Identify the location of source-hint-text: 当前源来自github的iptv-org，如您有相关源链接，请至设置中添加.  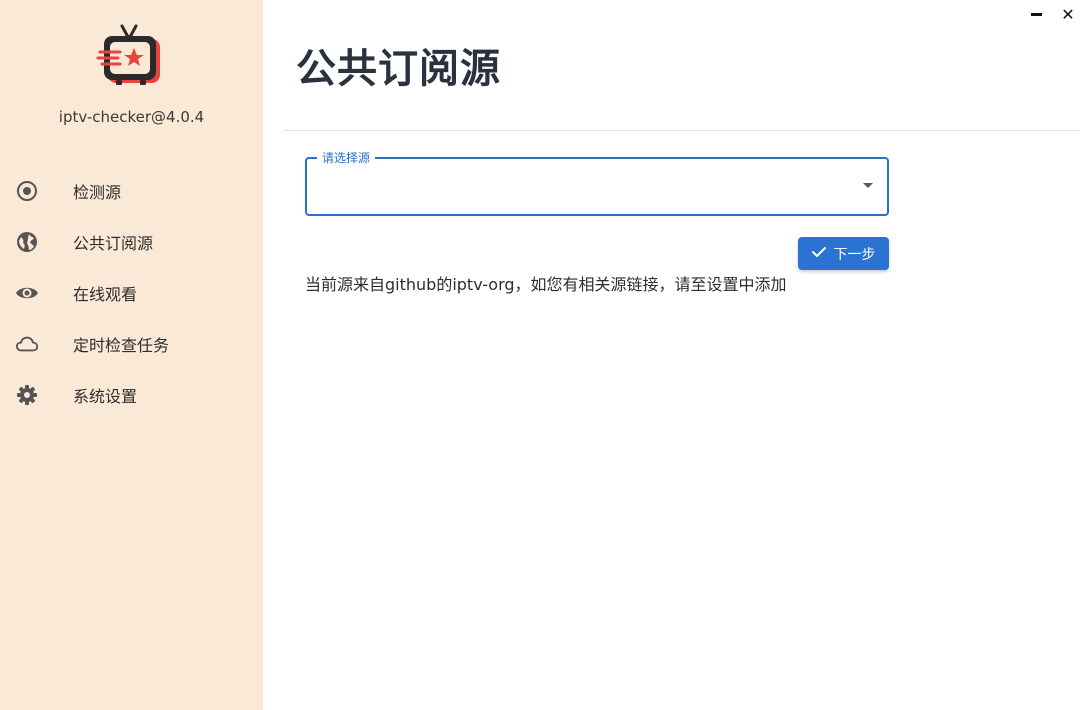
(546, 284).